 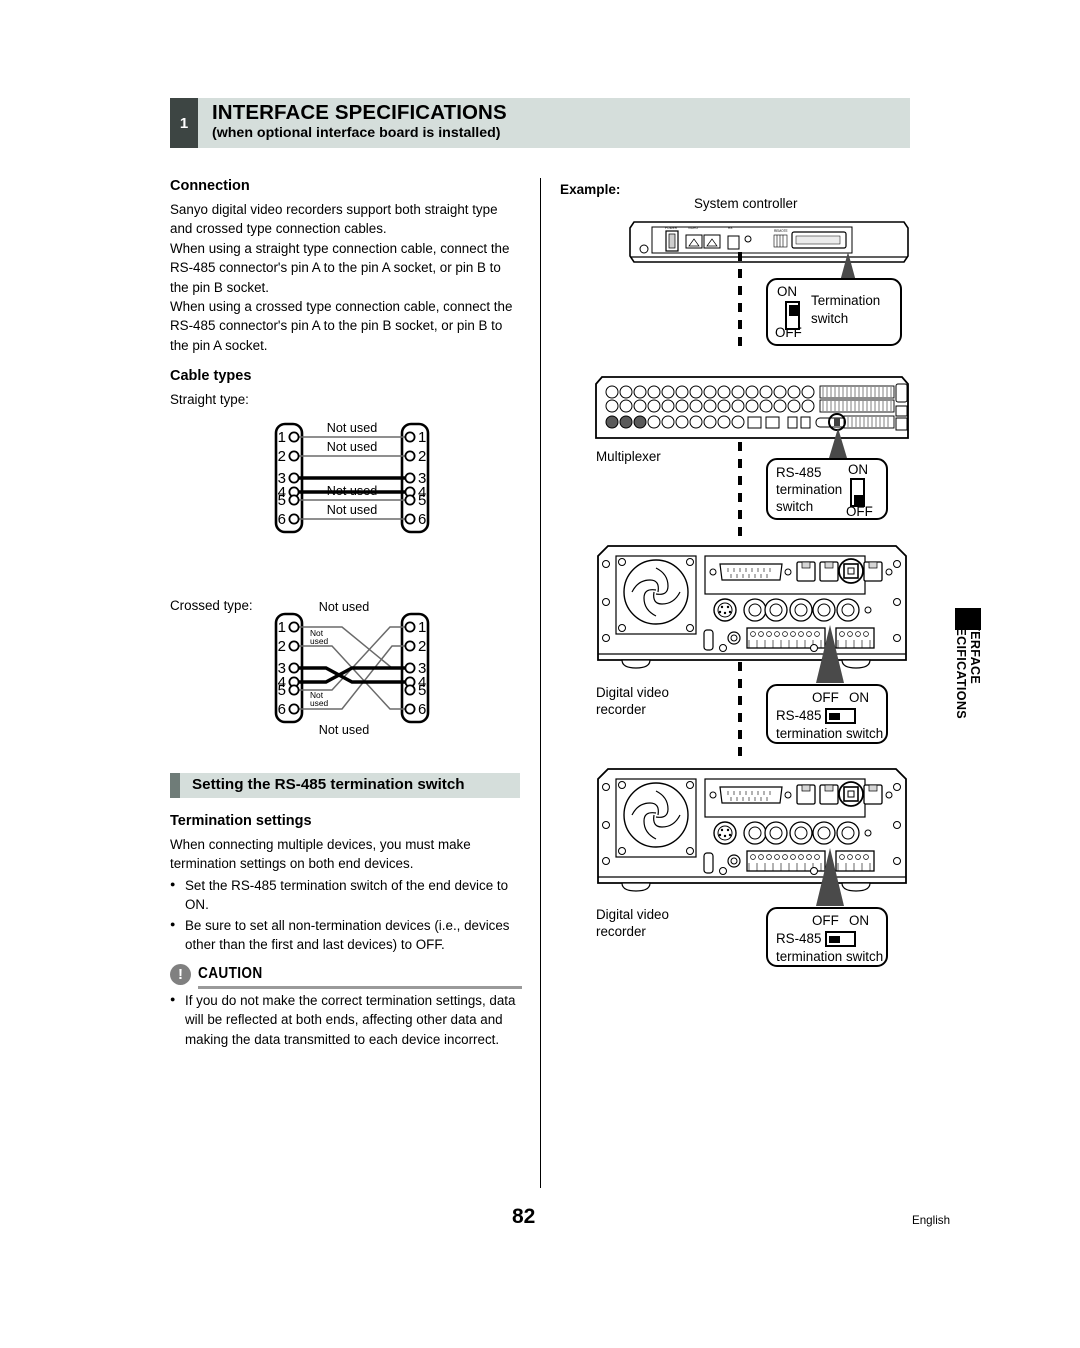 What do you see at coordinates (961, 664) in the screenshot?
I see `side-tab-line2: SPECIFICATIONS` at bounding box center [961, 664].